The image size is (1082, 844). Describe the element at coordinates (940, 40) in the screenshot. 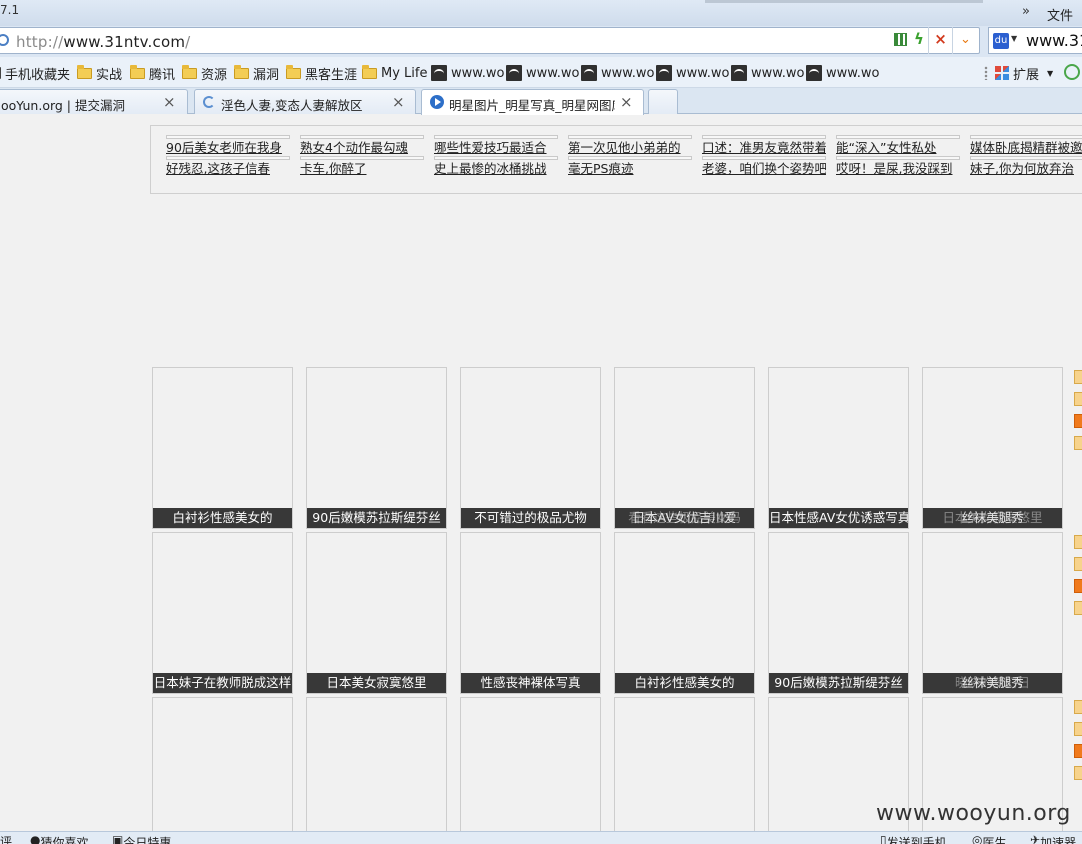

I see `stop-loading-button: ×` at that location.